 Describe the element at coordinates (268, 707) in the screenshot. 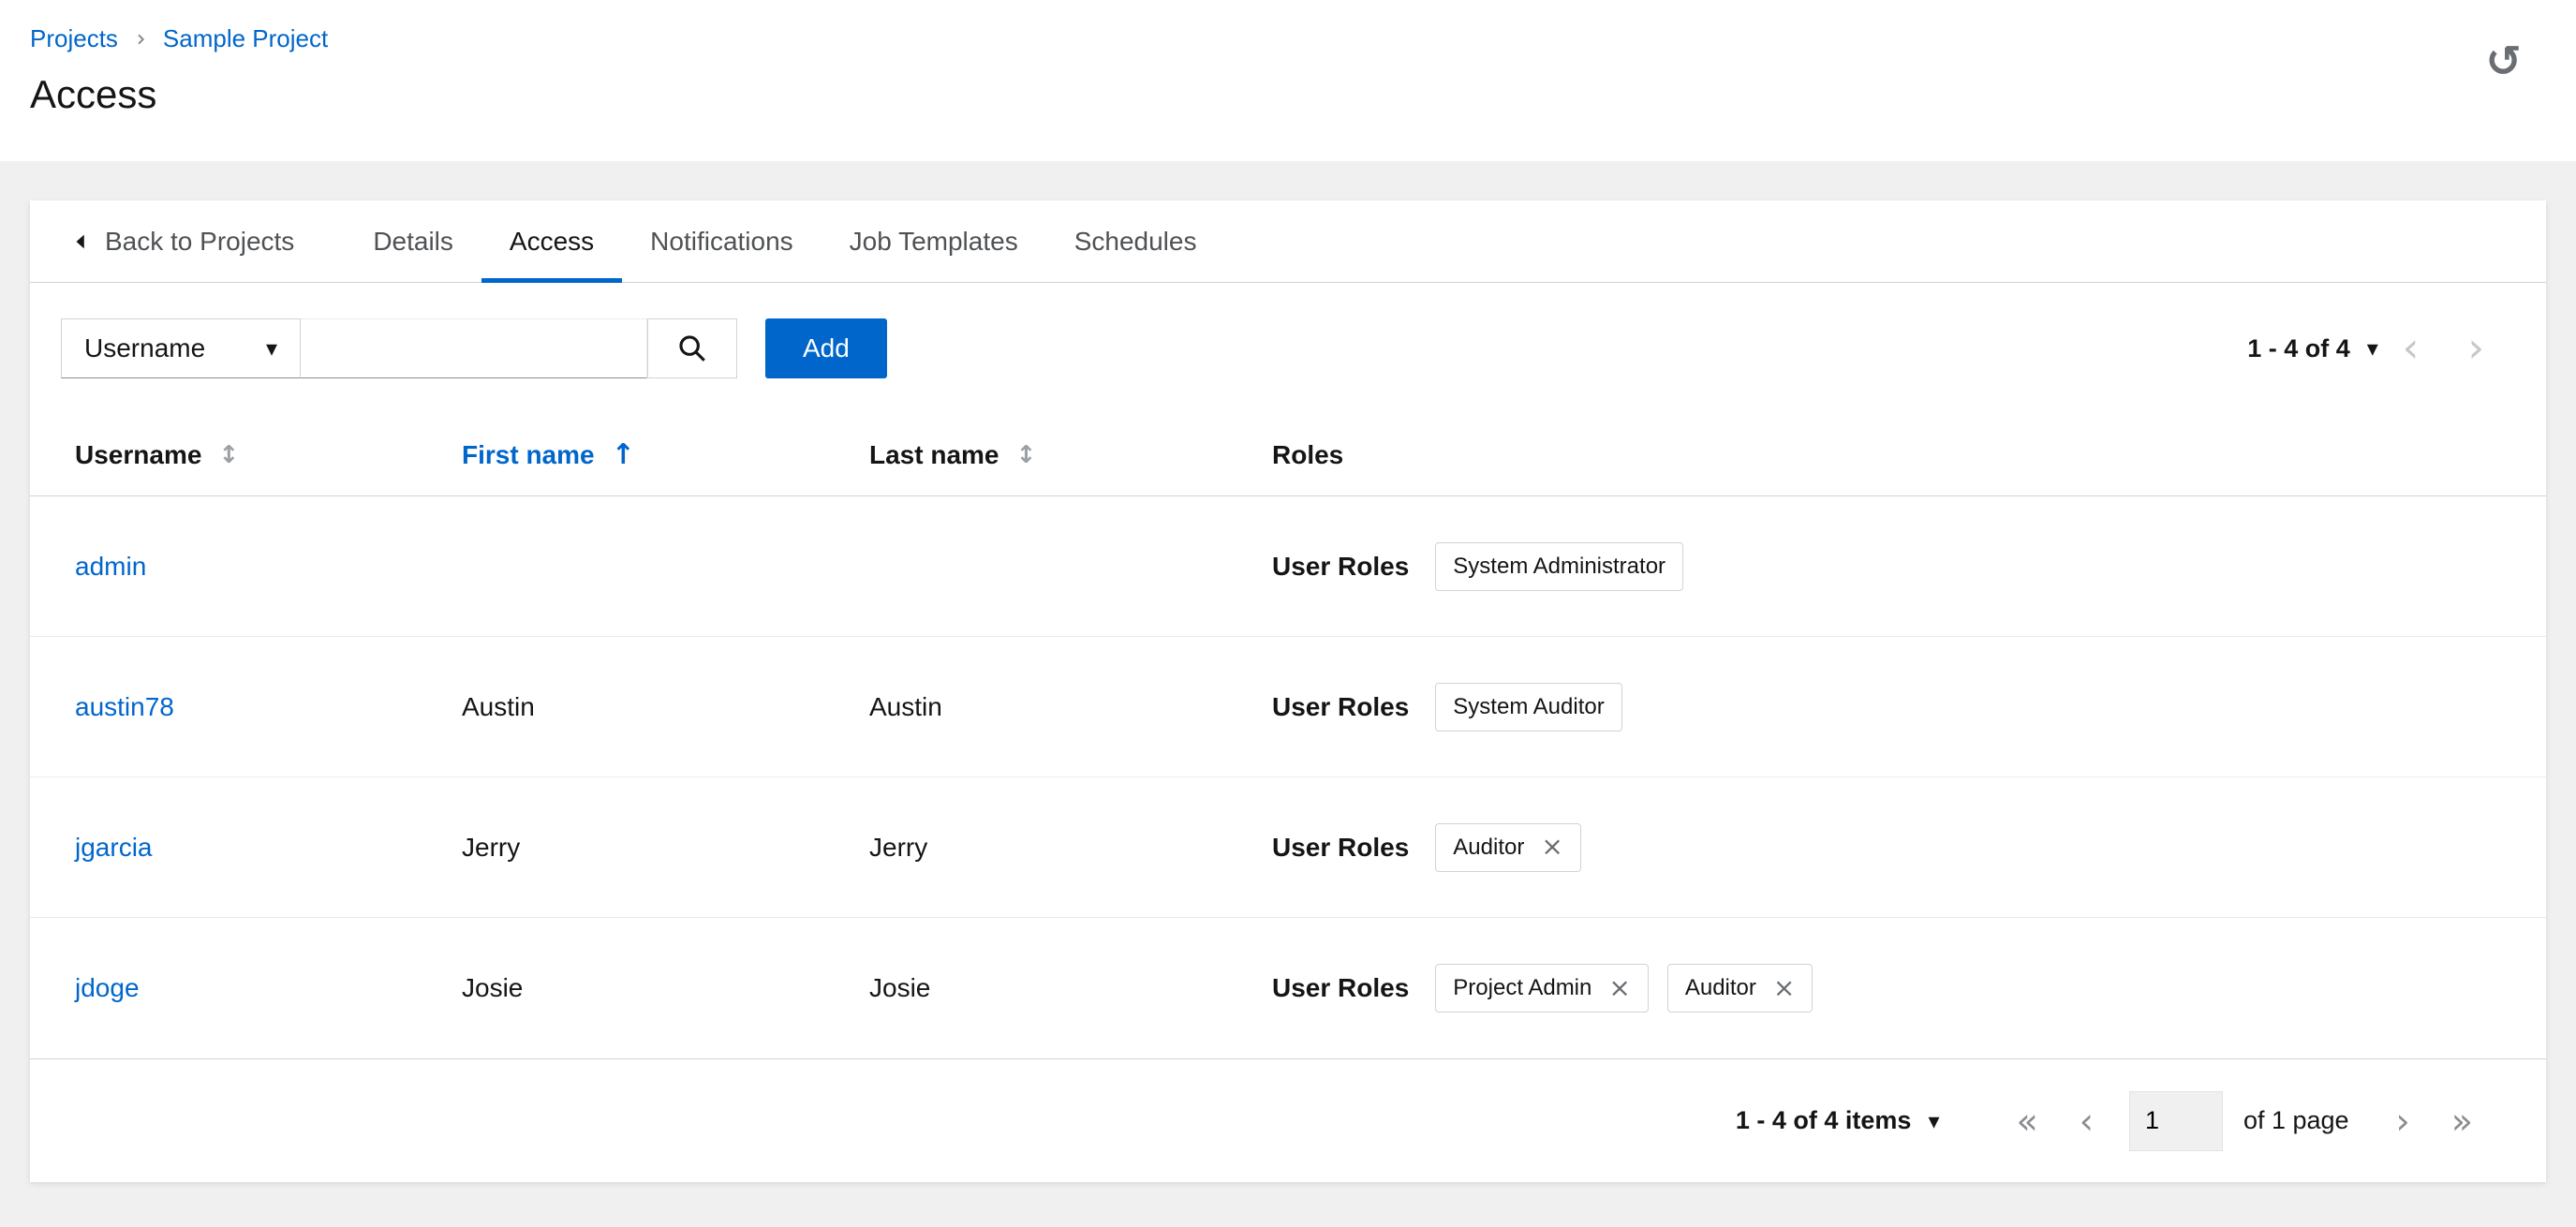

I see `username-cell: austin78` at that location.